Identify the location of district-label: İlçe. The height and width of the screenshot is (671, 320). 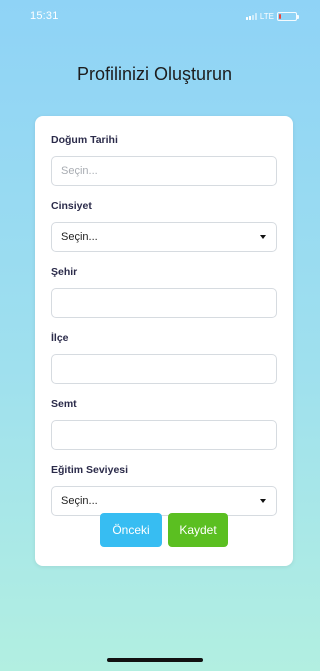
(60, 338).